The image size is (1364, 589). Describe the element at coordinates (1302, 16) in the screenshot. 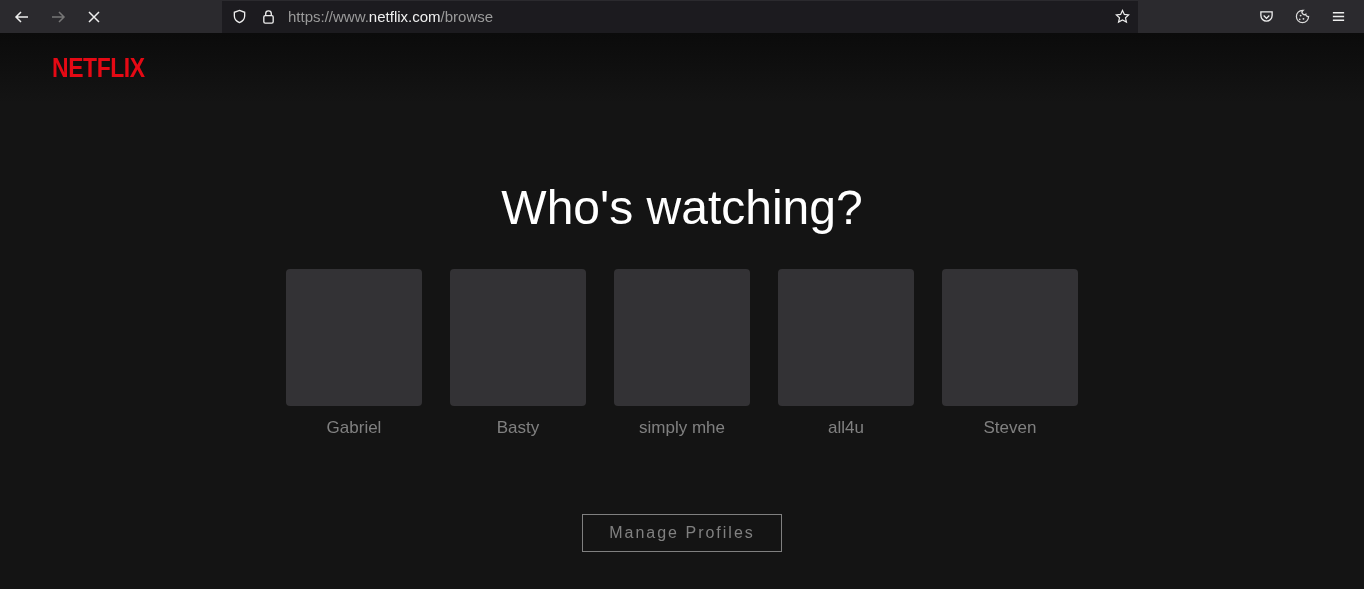

I see `cookie-icon` at that location.